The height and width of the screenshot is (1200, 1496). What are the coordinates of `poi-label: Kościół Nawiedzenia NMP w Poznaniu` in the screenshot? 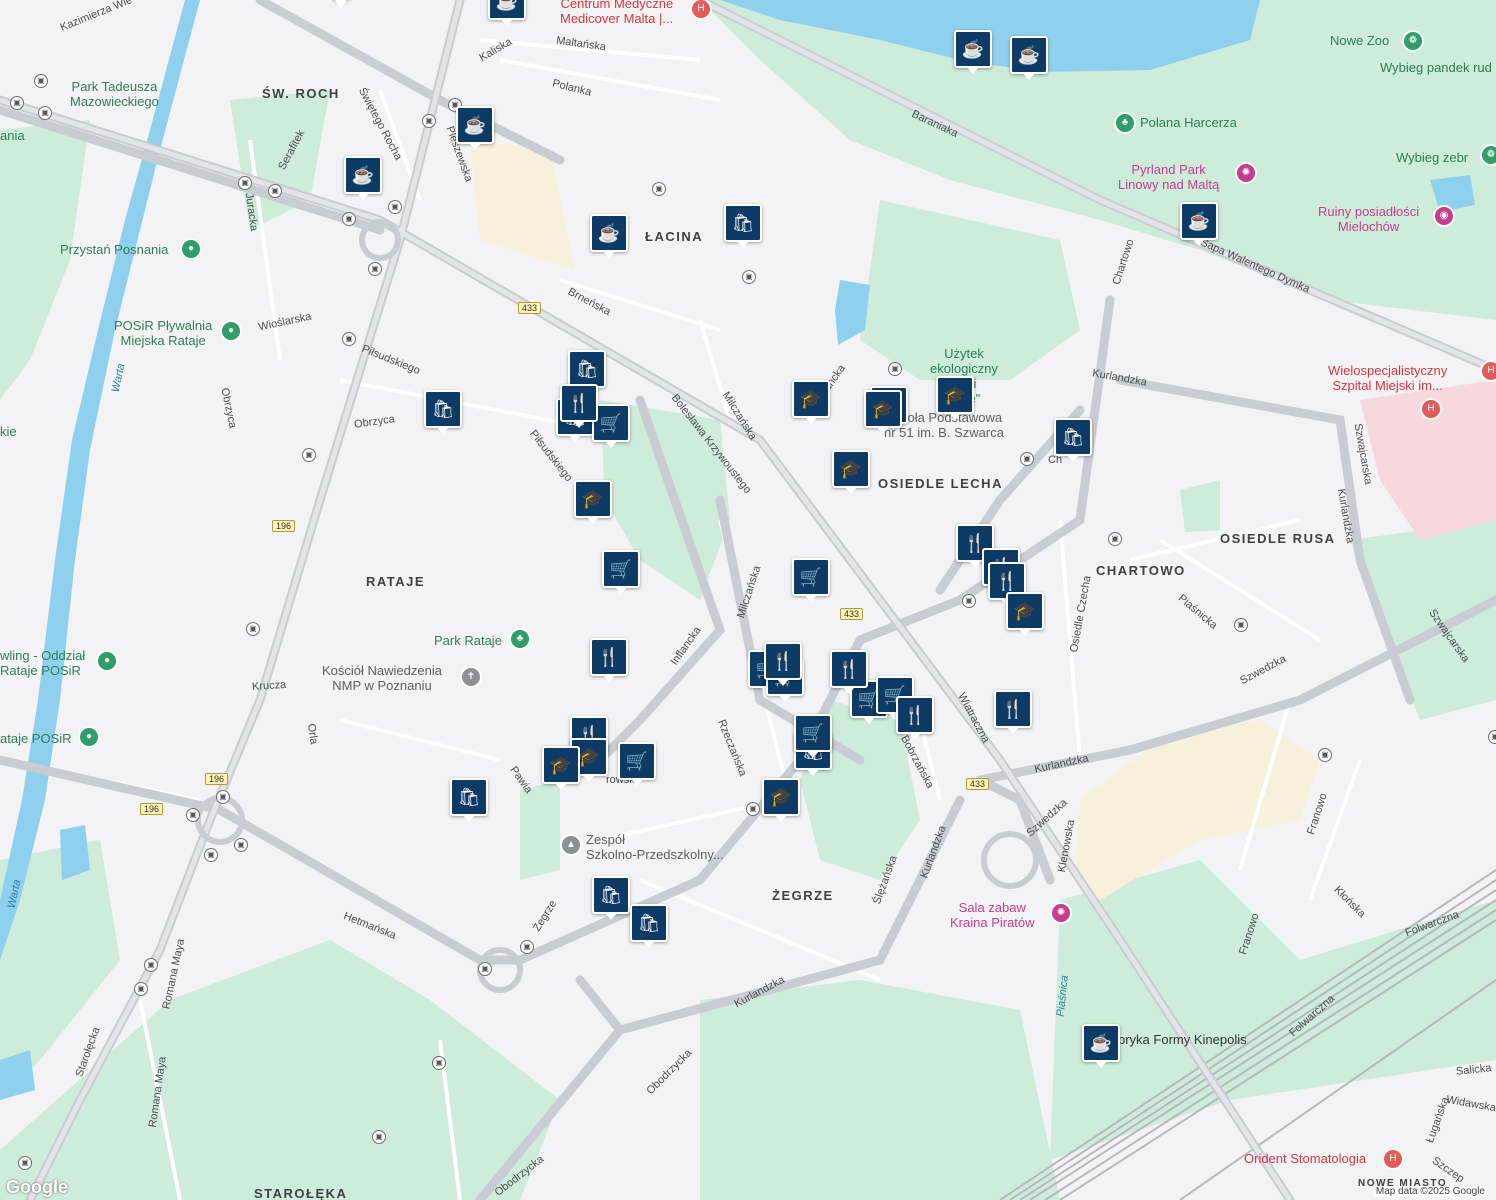 It's located at (382, 678).